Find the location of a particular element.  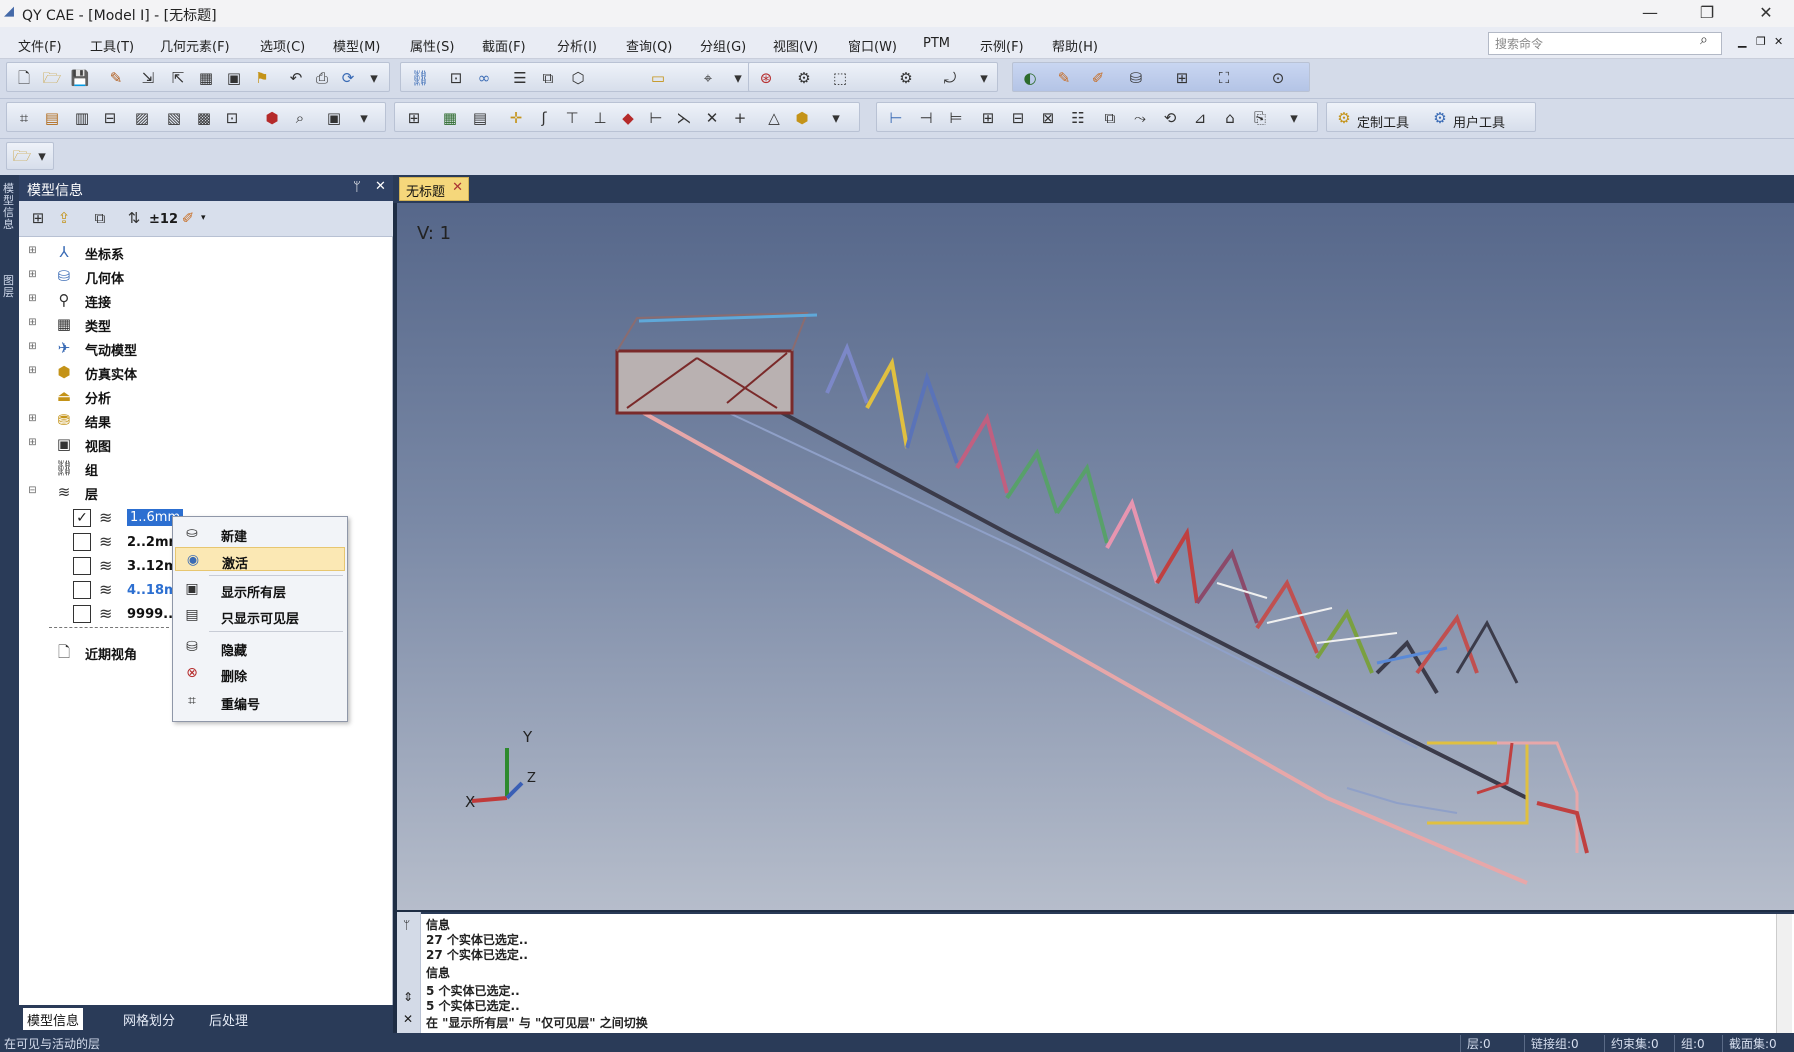

copy-tree-icon: ⧉ is located at coordinates (100, 218).